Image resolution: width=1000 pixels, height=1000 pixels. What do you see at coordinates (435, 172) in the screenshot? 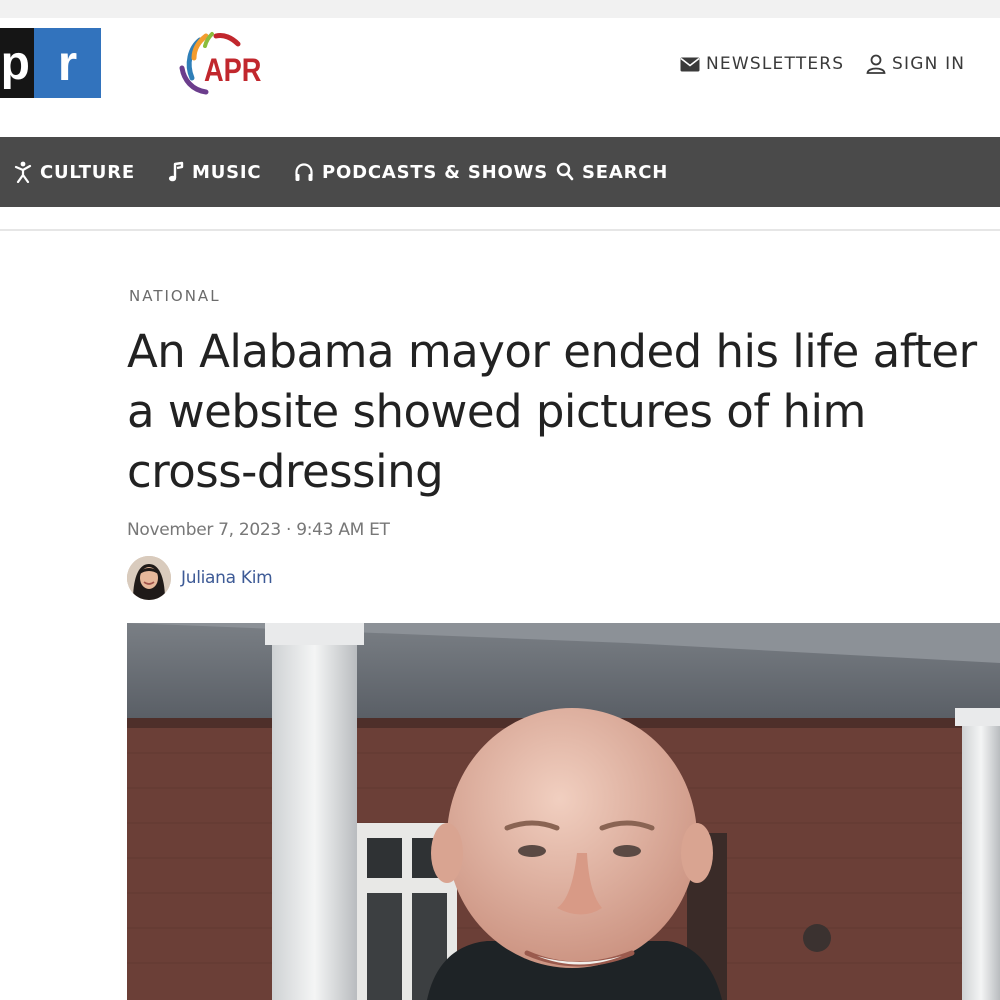
I see `nav-label-podcasts: PODCASTS & SHOWS` at bounding box center [435, 172].